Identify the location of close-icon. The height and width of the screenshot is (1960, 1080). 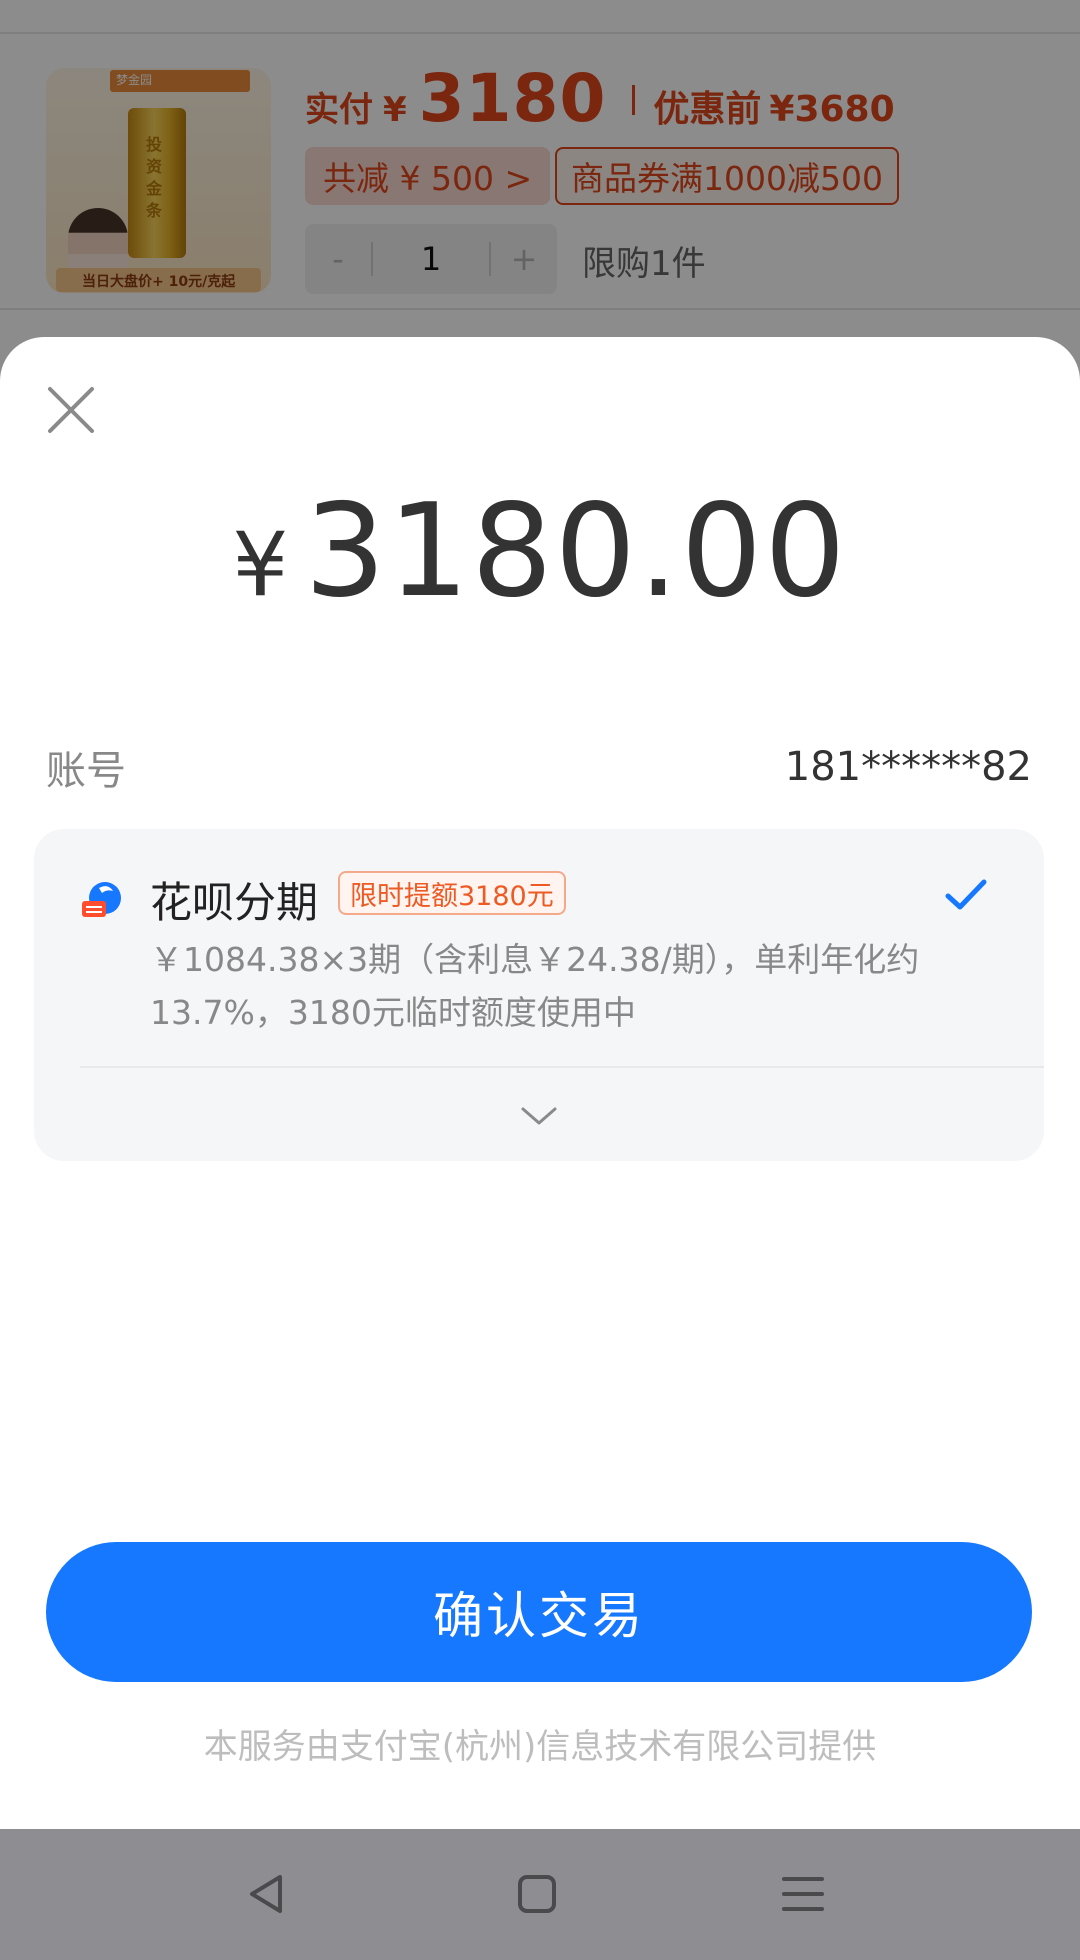
(71, 410).